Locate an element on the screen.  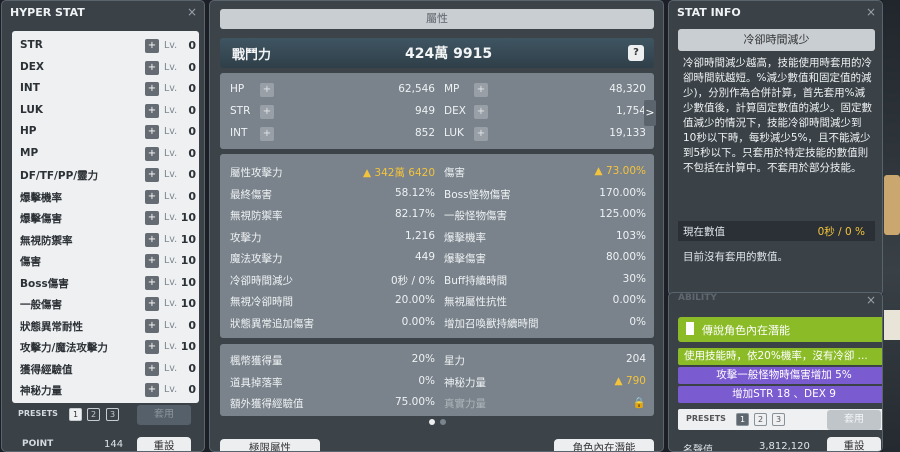
stat-value: 19,133 is located at coordinates (627, 133).